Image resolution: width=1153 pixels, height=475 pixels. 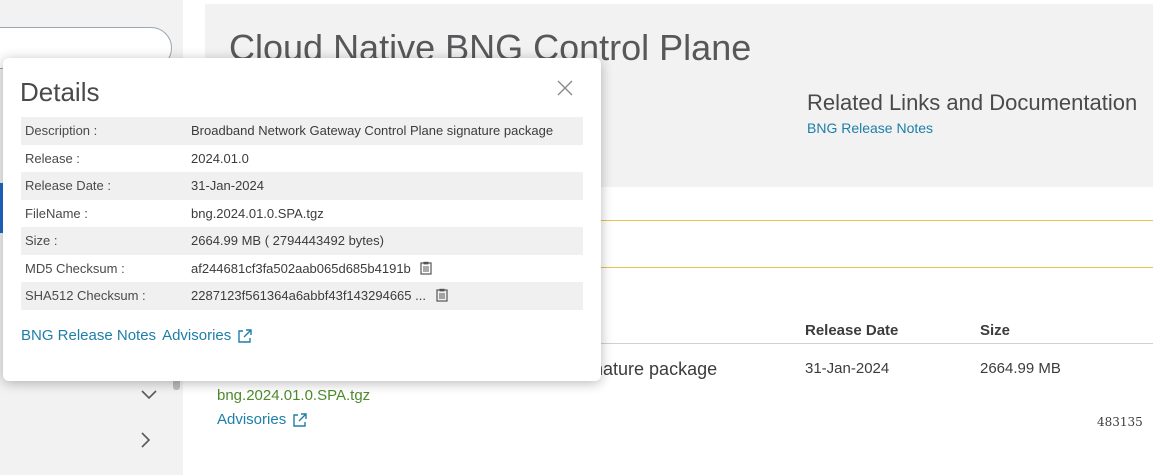 What do you see at coordinates (60, 92) in the screenshot?
I see `popup-title: Details` at bounding box center [60, 92].